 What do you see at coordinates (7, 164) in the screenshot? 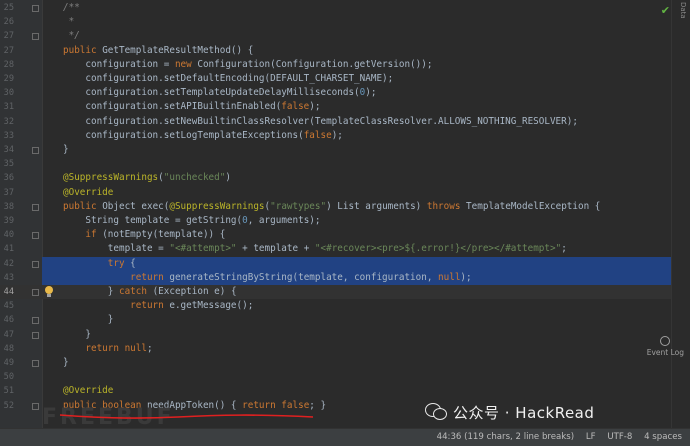
I see `line-number: 35` at bounding box center [7, 164].